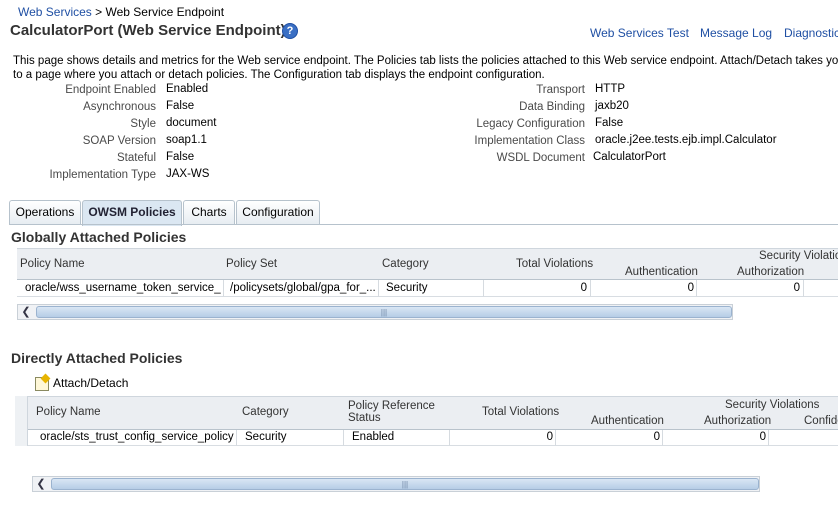 The width and height of the screenshot is (838, 520). I want to click on header-policy-reference: Policy Reference, so click(391, 406).